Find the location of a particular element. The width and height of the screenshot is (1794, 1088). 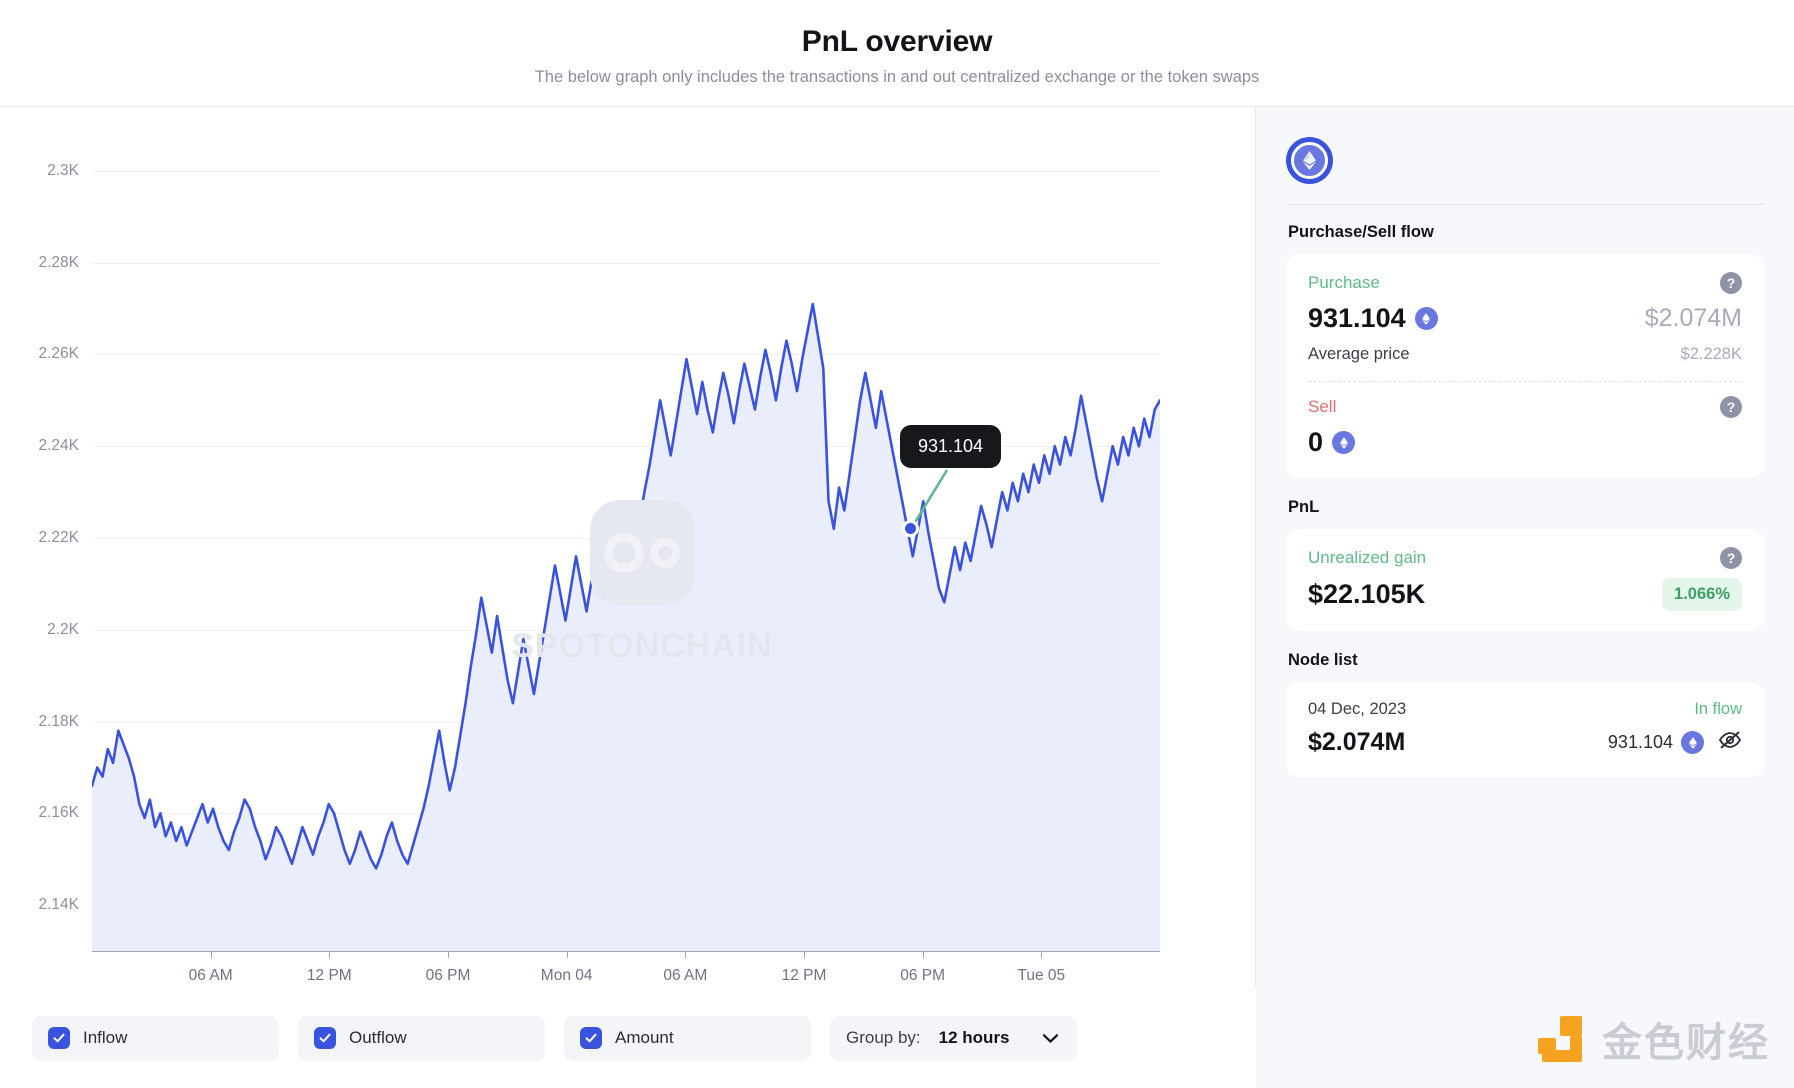

token-header is located at coordinates (1525, 164).